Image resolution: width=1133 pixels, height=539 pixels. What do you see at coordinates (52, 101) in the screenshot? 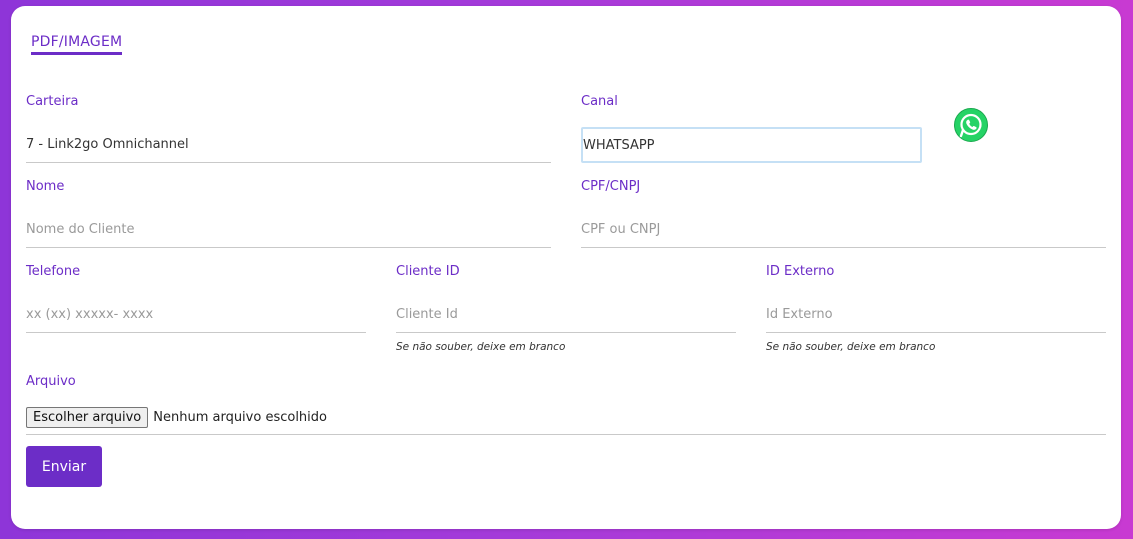
I see `carteira-label: Carteira` at bounding box center [52, 101].